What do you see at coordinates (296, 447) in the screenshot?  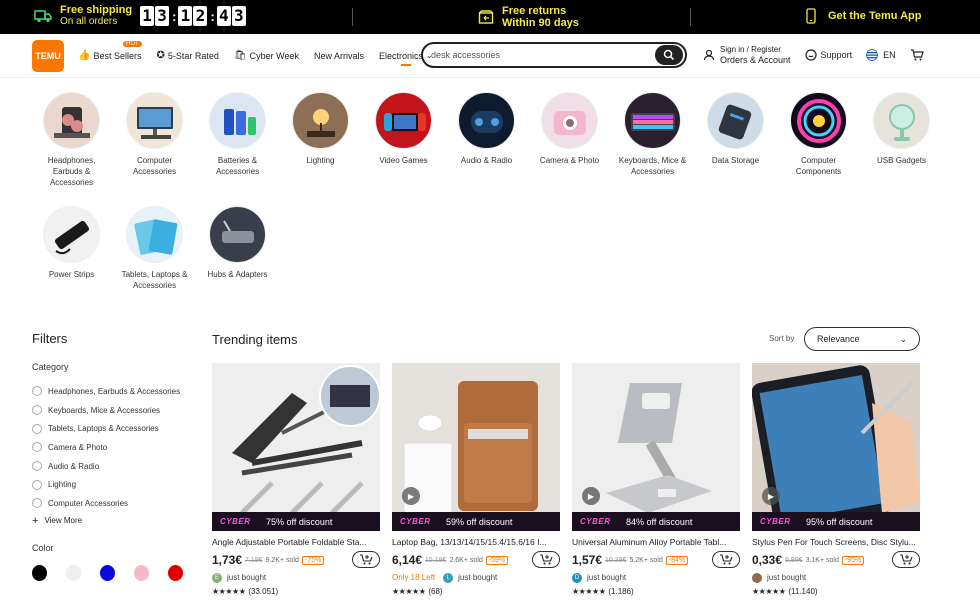 I see `product-image: CYBER 75% off discount` at bounding box center [296, 447].